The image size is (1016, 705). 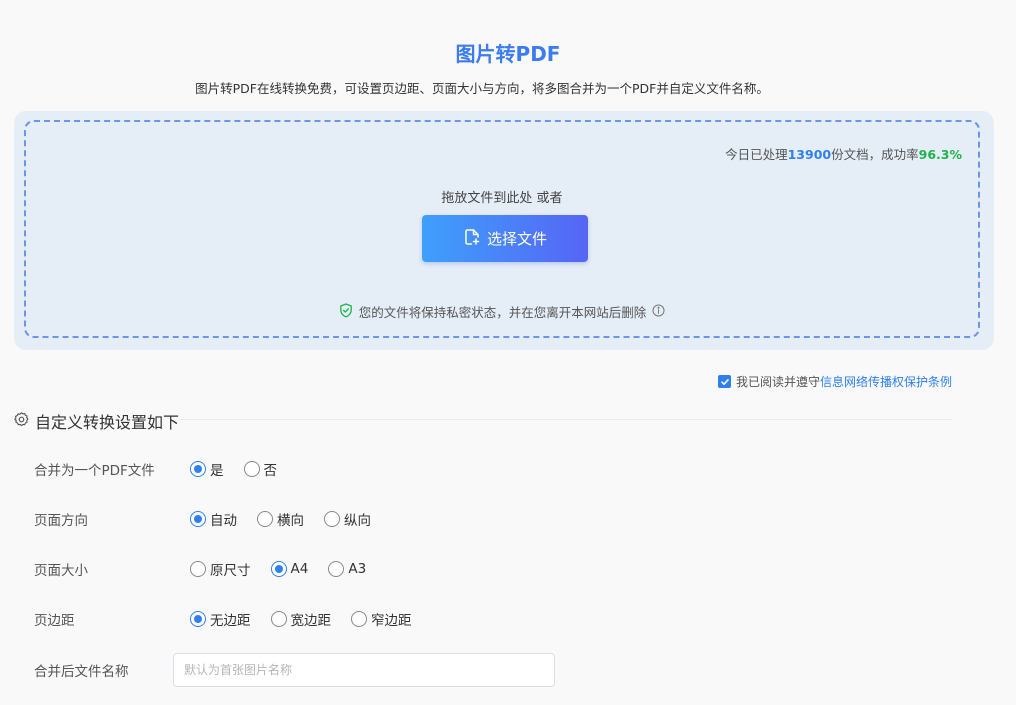 I want to click on page-title: 图片转PDF, so click(x=508, y=54).